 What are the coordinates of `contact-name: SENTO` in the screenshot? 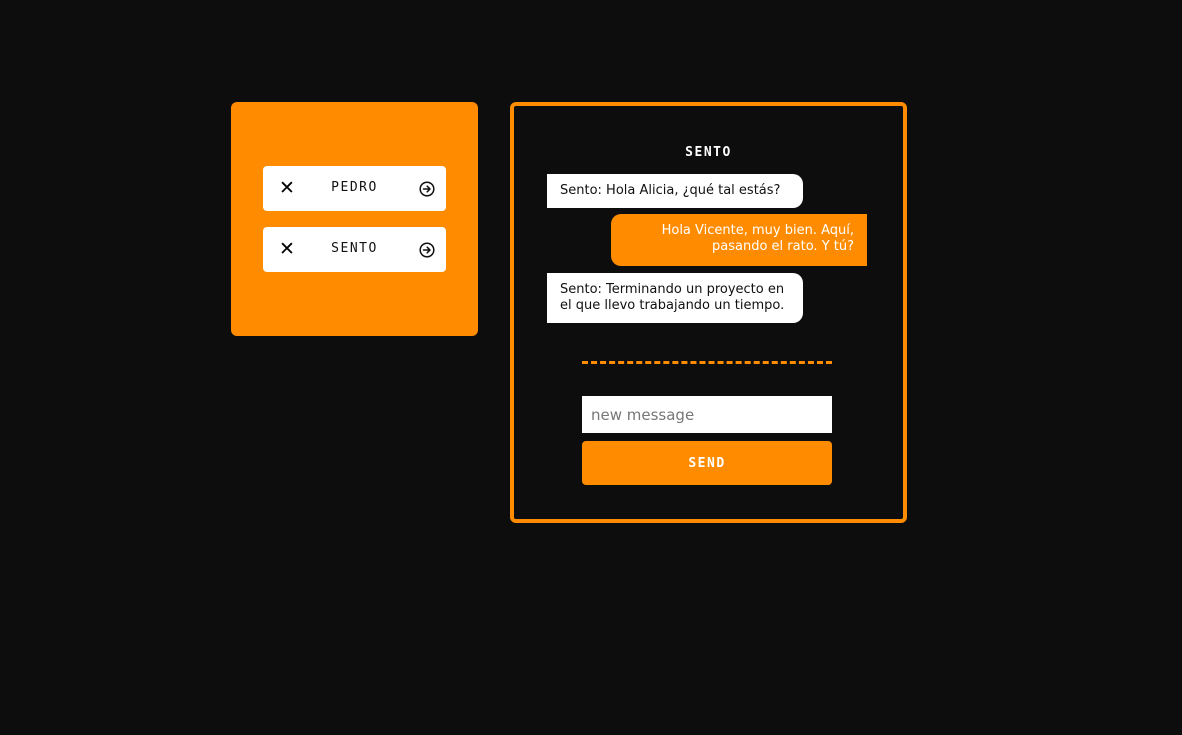 It's located at (354, 248).